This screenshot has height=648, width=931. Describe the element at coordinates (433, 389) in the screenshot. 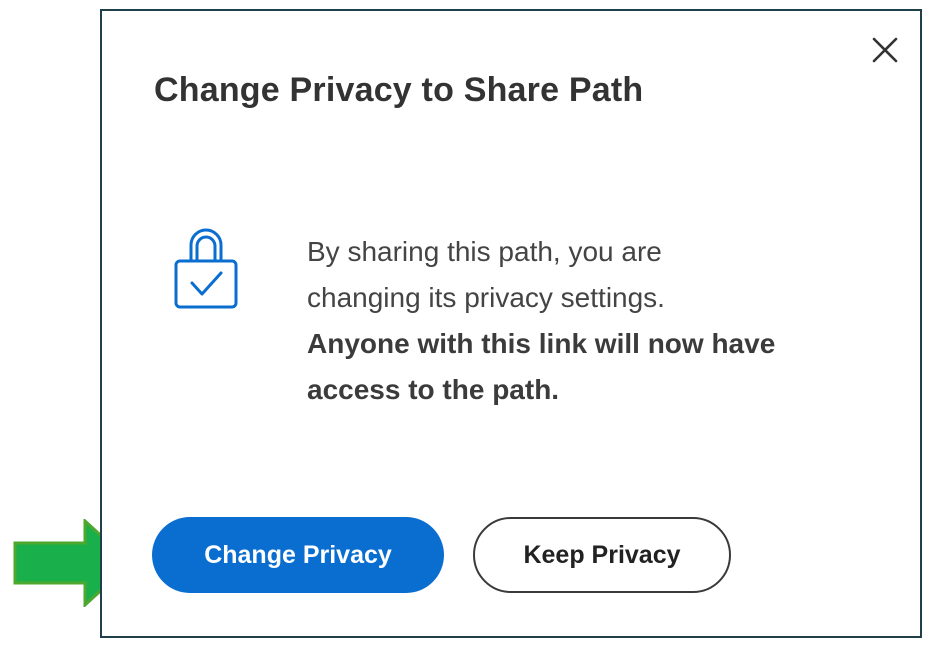

I see `message-warning-line-2: access to the path.` at that location.